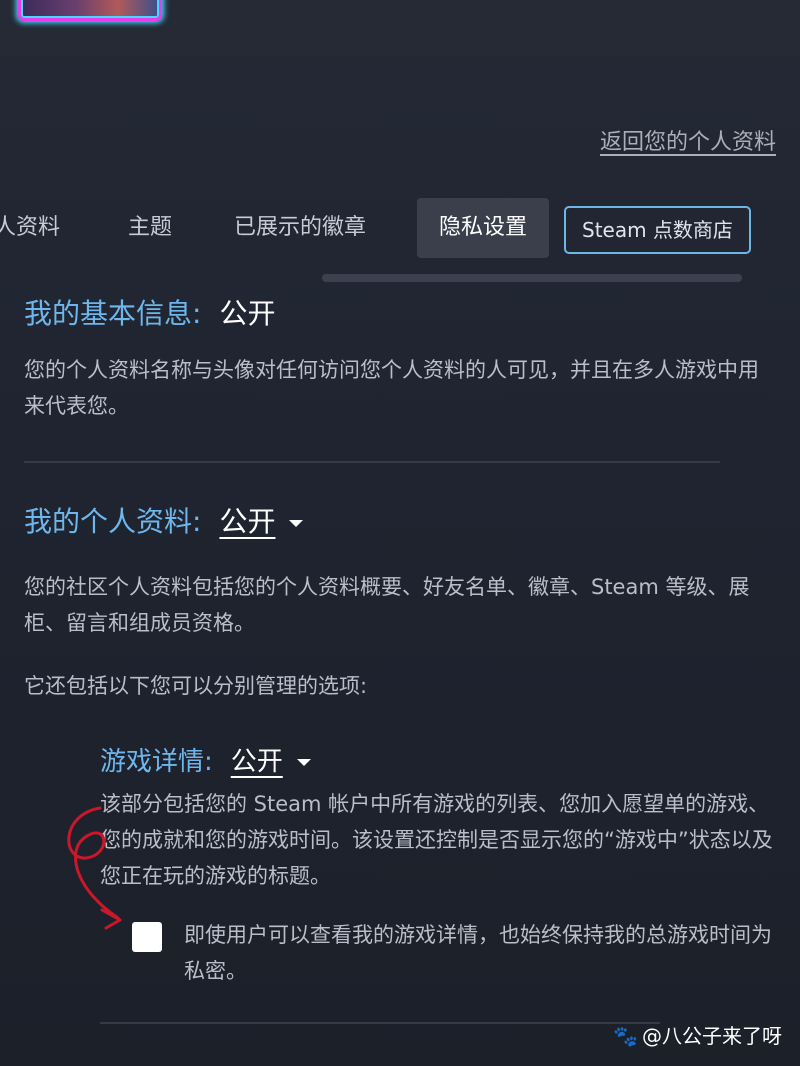 Image resolution: width=800 pixels, height=1066 pixels. Describe the element at coordinates (482, 953) in the screenshot. I see `hide-playtime-label: 即使用户可以查看我的游戏详情，也始终保持我的总游戏时间为私密。` at that location.